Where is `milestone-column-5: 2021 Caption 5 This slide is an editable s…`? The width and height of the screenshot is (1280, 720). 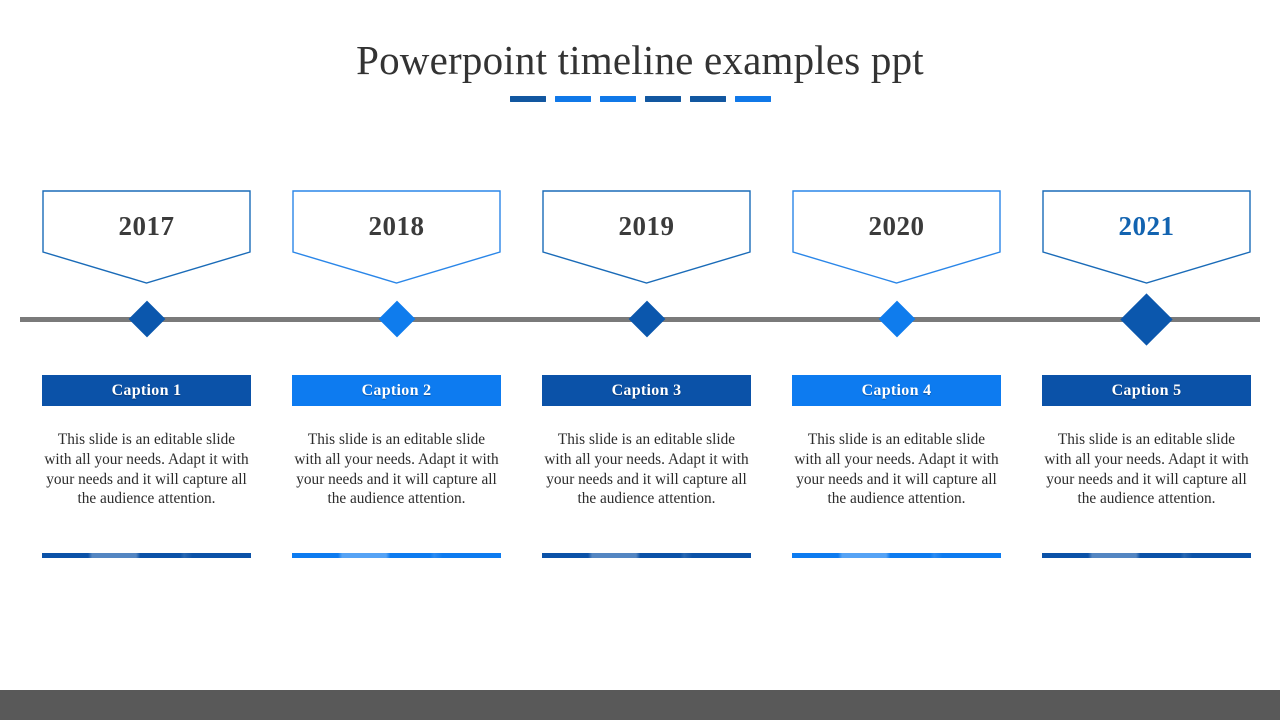 milestone-column-5: 2021 Caption 5 This slide is an editable s… is located at coordinates (1146, 374).